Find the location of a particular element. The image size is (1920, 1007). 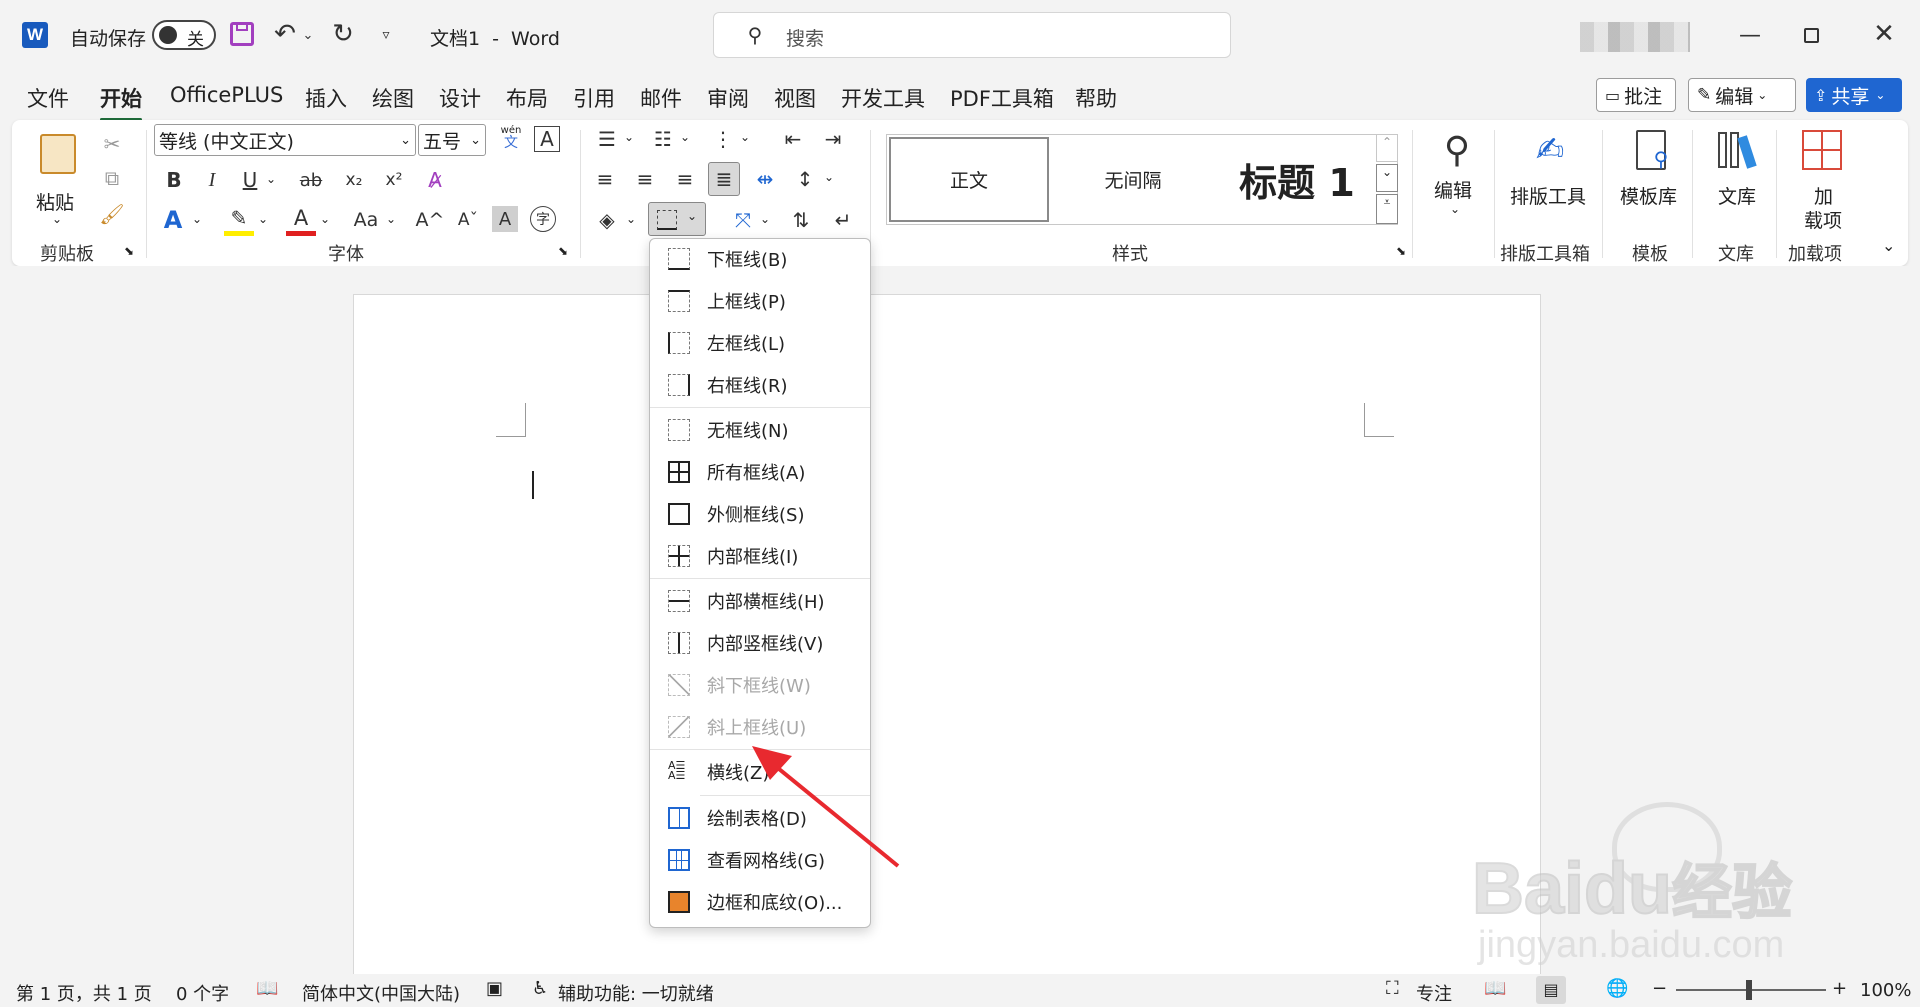

close-icon: ✕ is located at coordinates (1884, 34).